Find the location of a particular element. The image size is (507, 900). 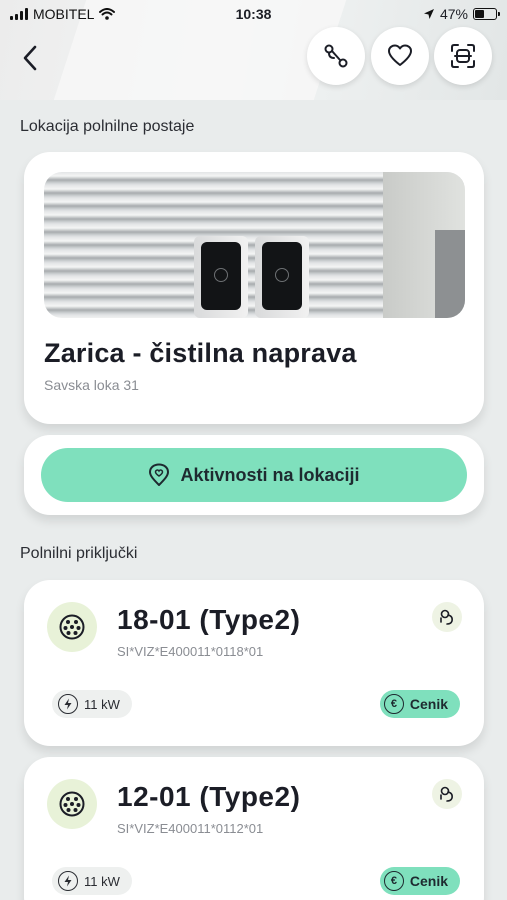

scan-icon is located at coordinates (463, 56).